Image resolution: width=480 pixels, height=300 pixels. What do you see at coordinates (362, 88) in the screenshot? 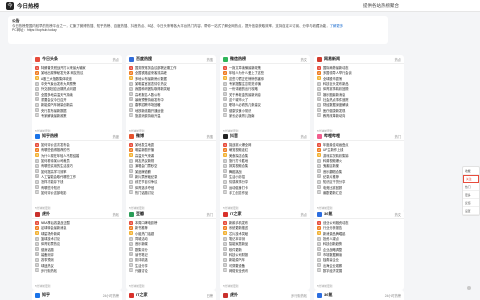
I see `item-title: 体育赛事精彩回顾` at bounding box center [362, 88].